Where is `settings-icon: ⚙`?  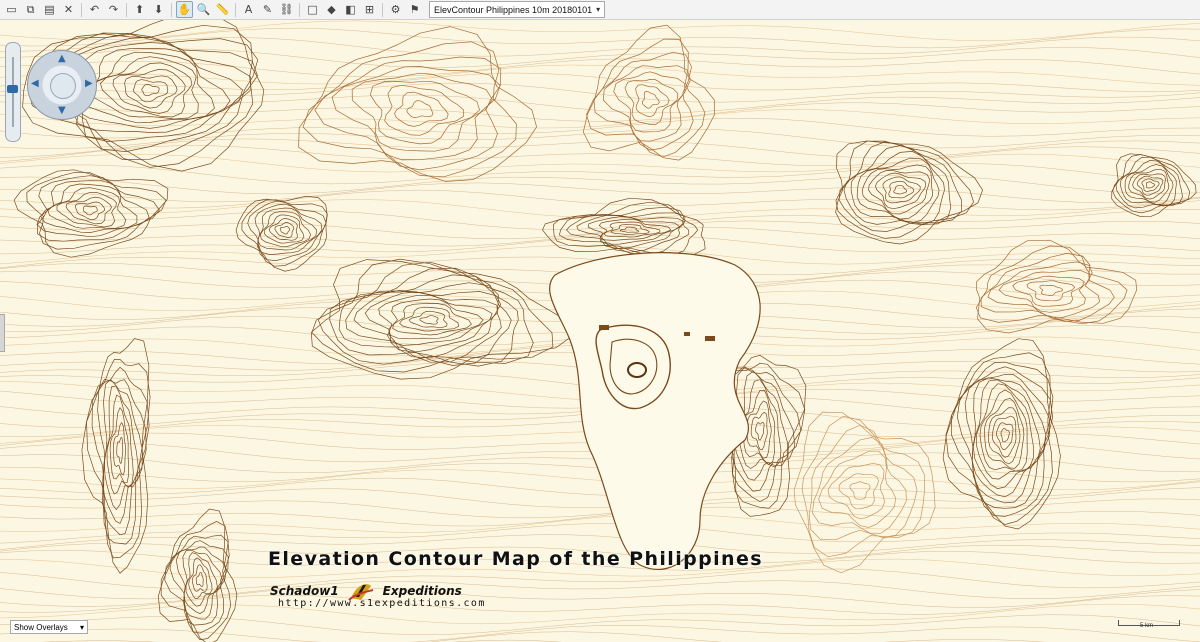 settings-icon: ⚙ is located at coordinates (395, 9).